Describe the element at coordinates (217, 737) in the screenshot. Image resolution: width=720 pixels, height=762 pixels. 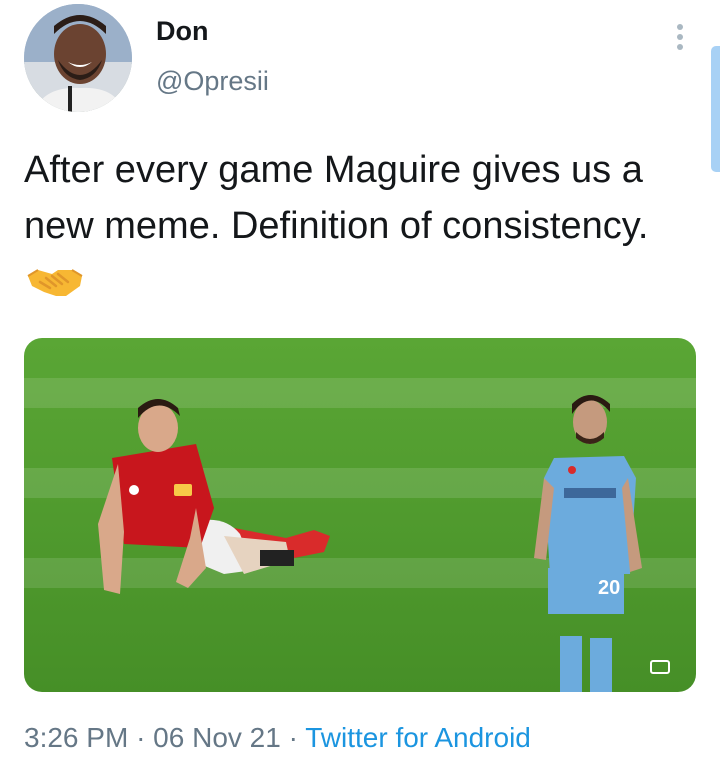
I see `tweet-date: 06 Nov 21` at that location.